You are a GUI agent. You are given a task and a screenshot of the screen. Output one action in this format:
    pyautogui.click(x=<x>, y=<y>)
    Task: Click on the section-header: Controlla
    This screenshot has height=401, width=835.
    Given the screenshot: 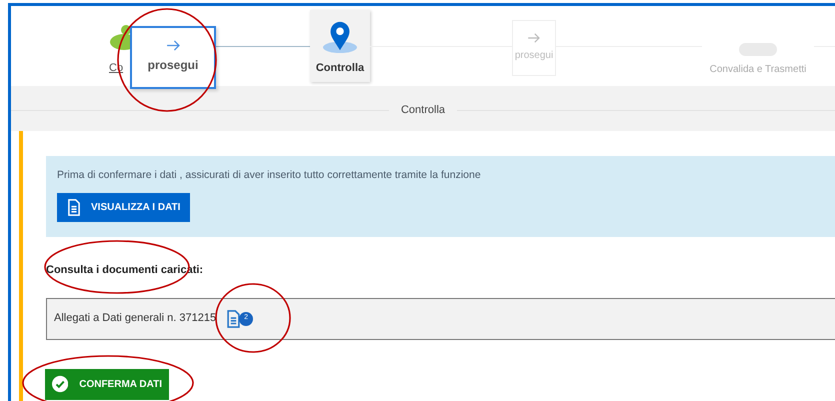 What is the action you would take?
    pyautogui.click(x=423, y=108)
    